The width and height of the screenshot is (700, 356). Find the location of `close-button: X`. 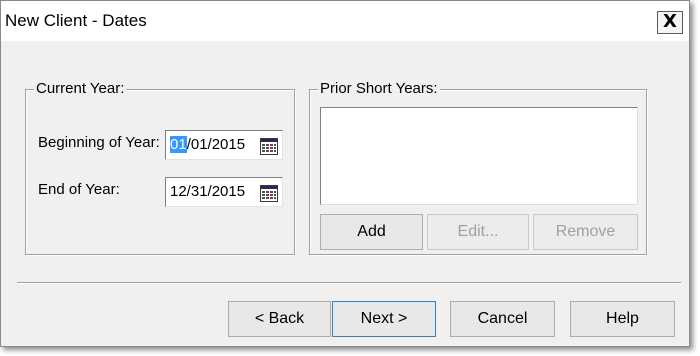

close-button: X is located at coordinates (670, 22).